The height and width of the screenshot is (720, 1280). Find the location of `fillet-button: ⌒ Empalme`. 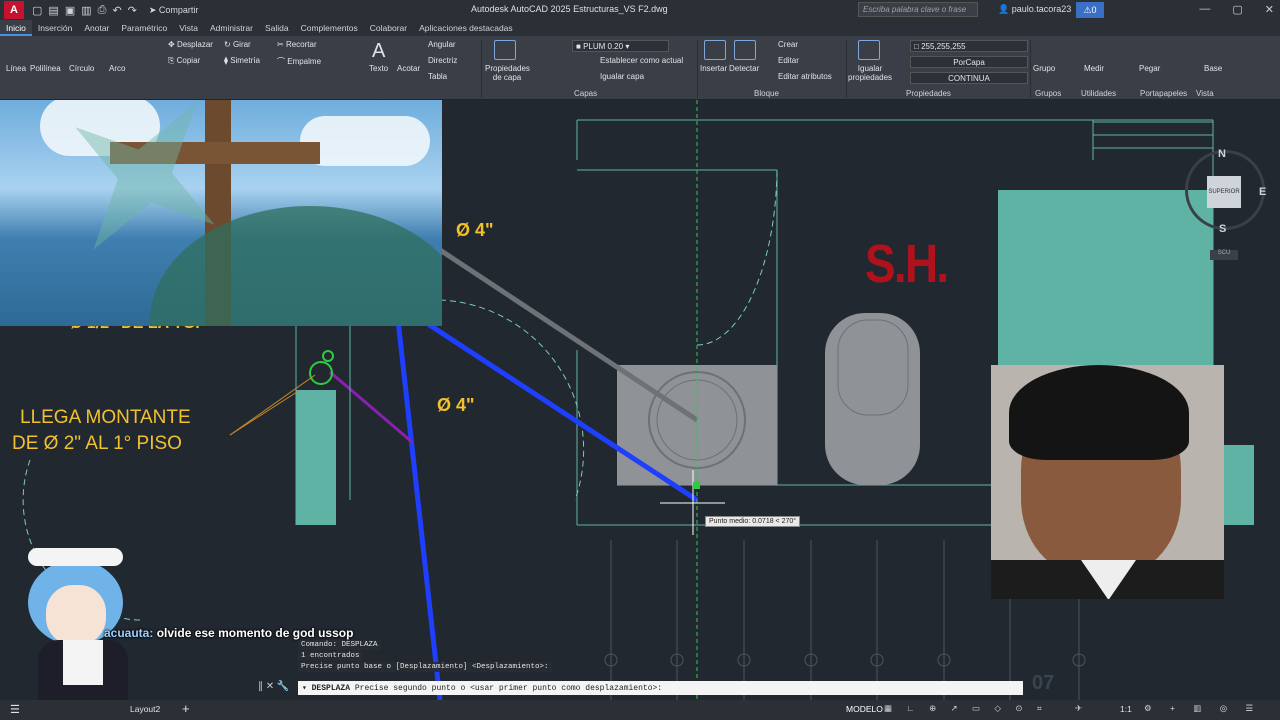

fillet-button: ⌒ Empalme is located at coordinates (299, 61).